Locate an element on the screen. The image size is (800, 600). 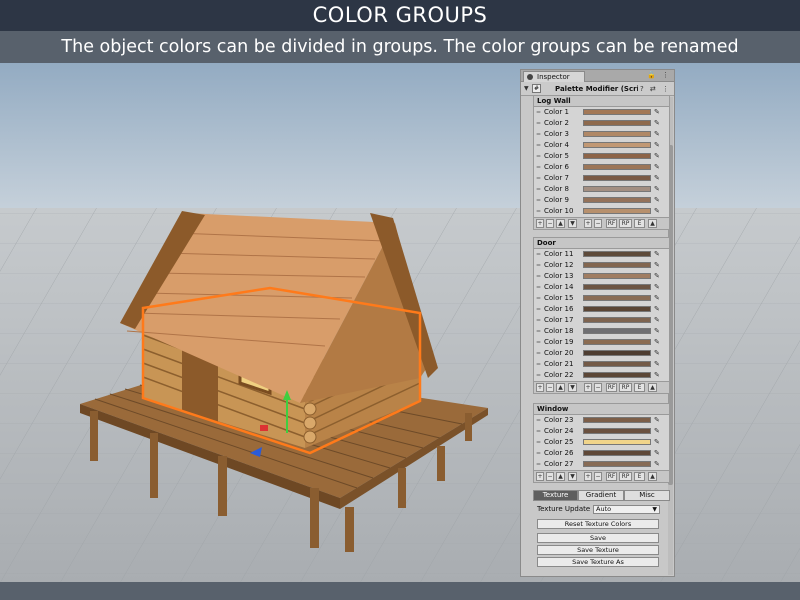
color-row: = Color 15 ✎ is located at coordinates (601, 298).